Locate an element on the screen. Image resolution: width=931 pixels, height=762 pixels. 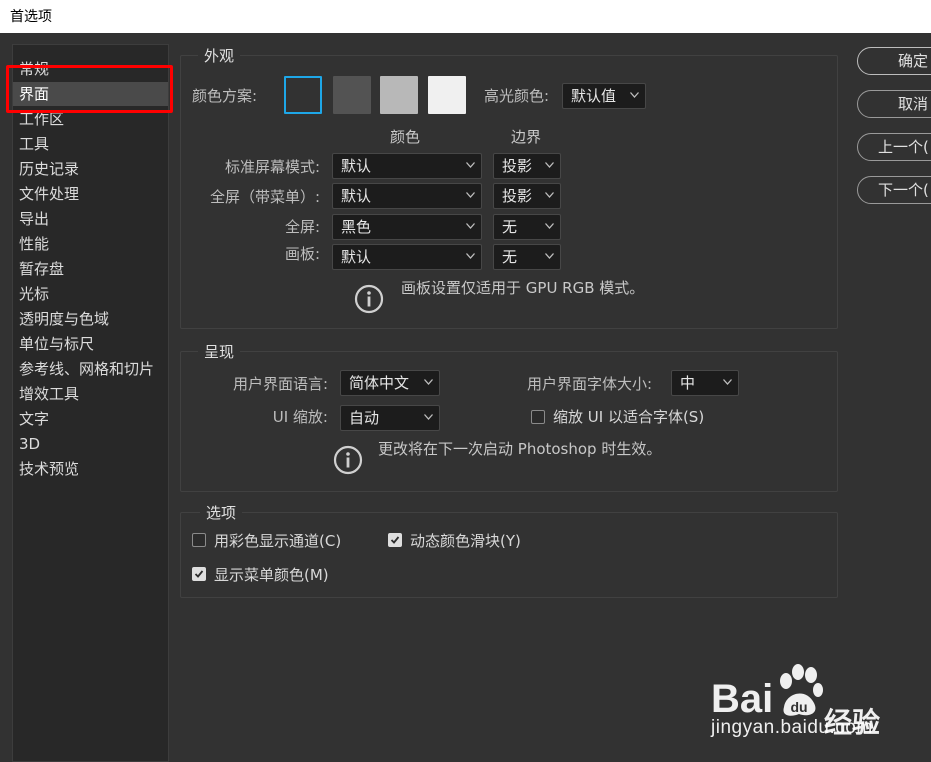
scale-to-font-checkbox is located at coordinates (538, 417).